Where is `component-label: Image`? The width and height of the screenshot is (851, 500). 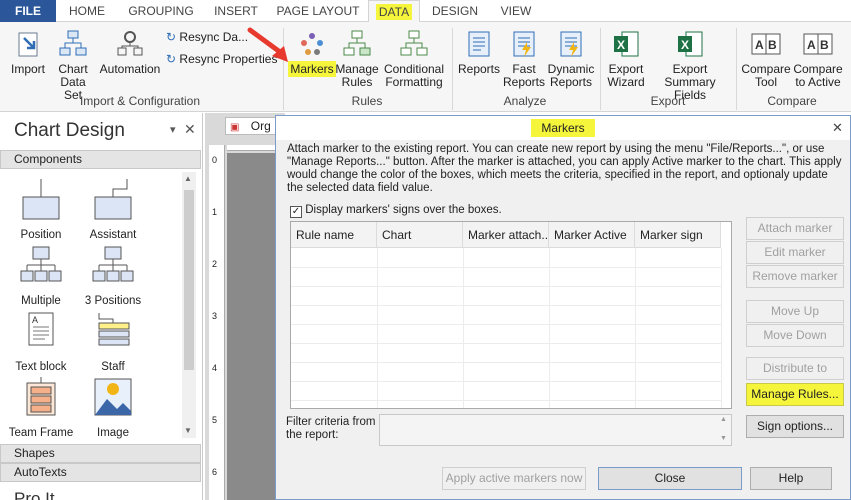 component-label: Image is located at coordinates (113, 433).